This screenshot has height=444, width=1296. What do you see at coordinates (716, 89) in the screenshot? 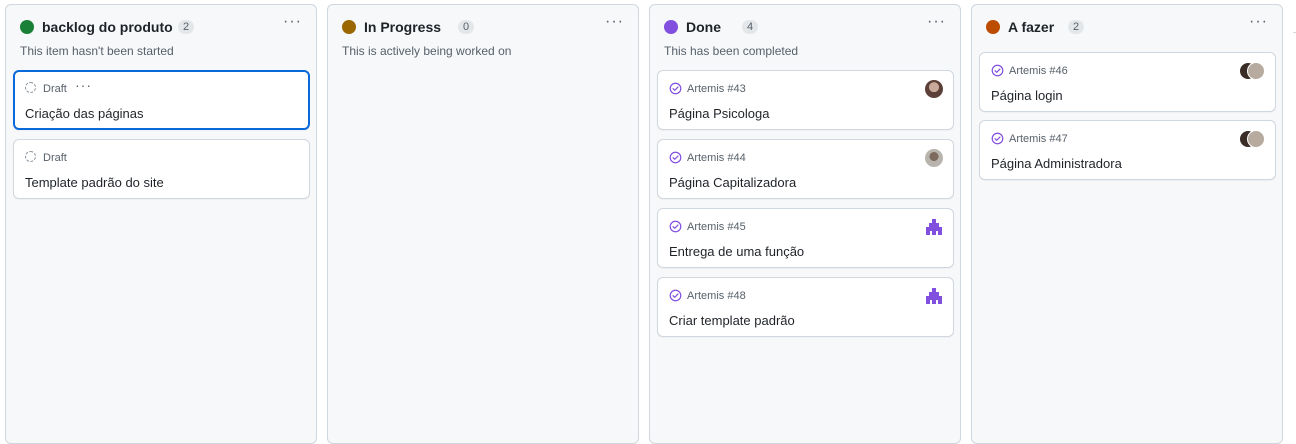
I see `card-issue-ref: Artemis #43` at bounding box center [716, 89].